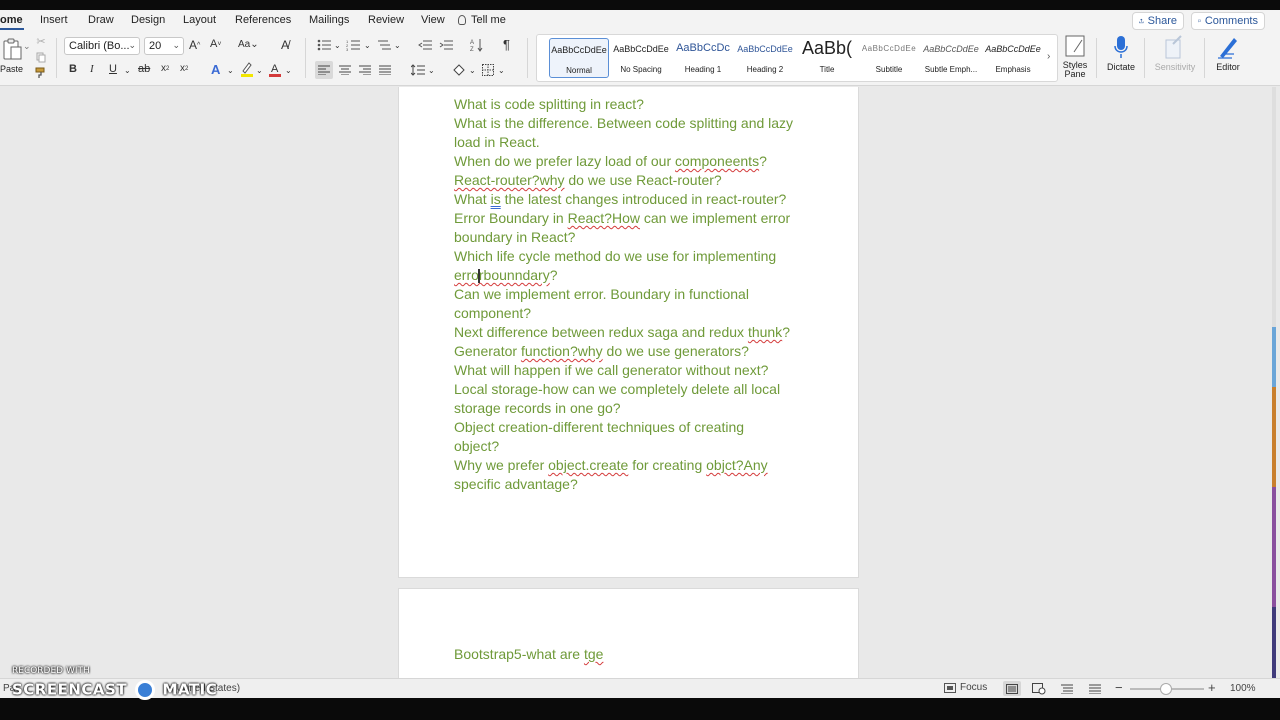 The image size is (1280, 720). Describe the element at coordinates (1067, 688) in the screenshot. I see `outline-view-icon` at that location.